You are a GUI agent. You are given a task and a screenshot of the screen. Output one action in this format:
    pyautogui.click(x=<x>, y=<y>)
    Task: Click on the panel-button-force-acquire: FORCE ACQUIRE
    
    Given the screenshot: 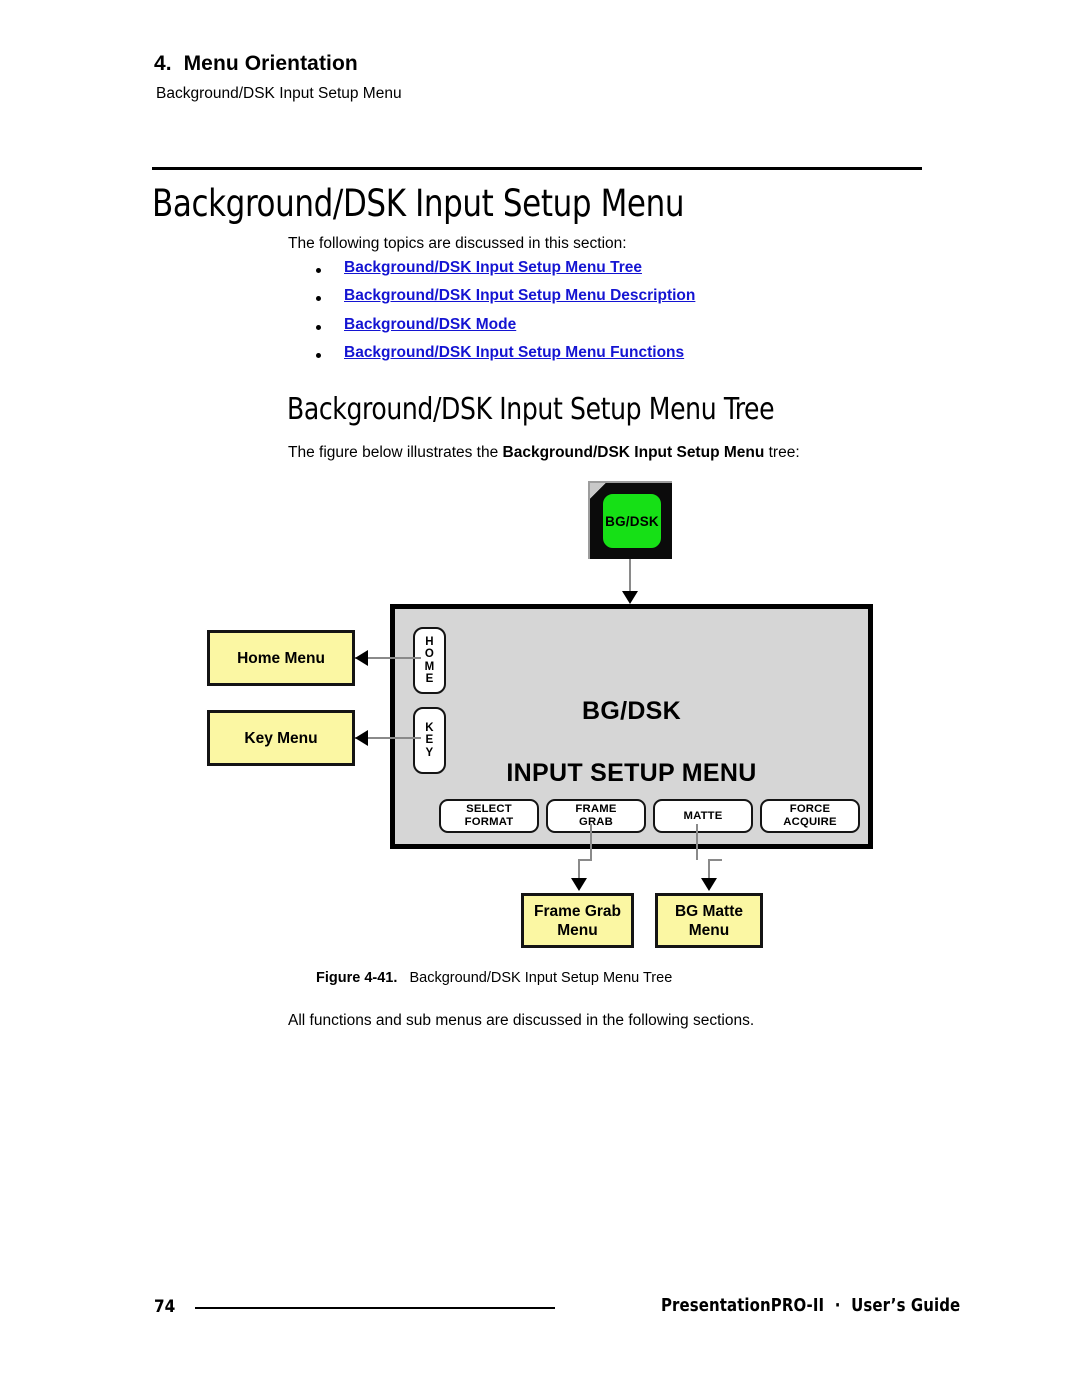 What is the action you would take?
    pyautogui.click(x=810, y=816)
    